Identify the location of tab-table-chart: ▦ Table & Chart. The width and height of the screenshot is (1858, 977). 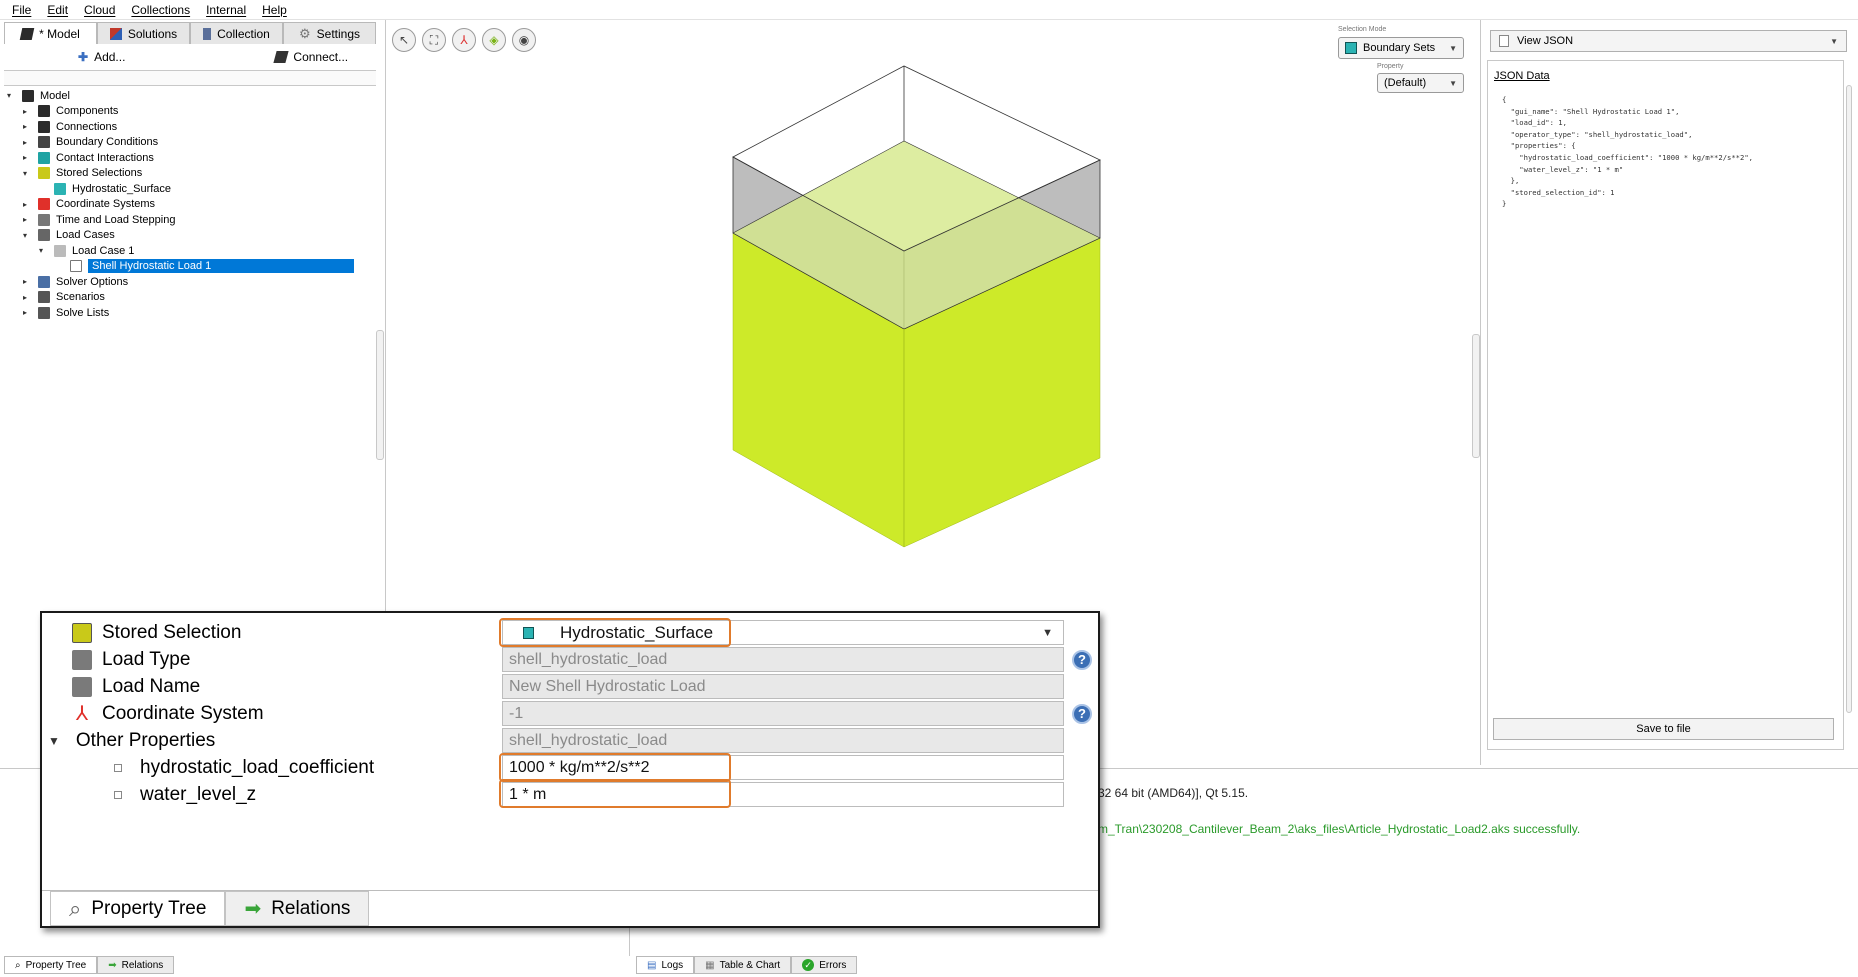
(743, 965).